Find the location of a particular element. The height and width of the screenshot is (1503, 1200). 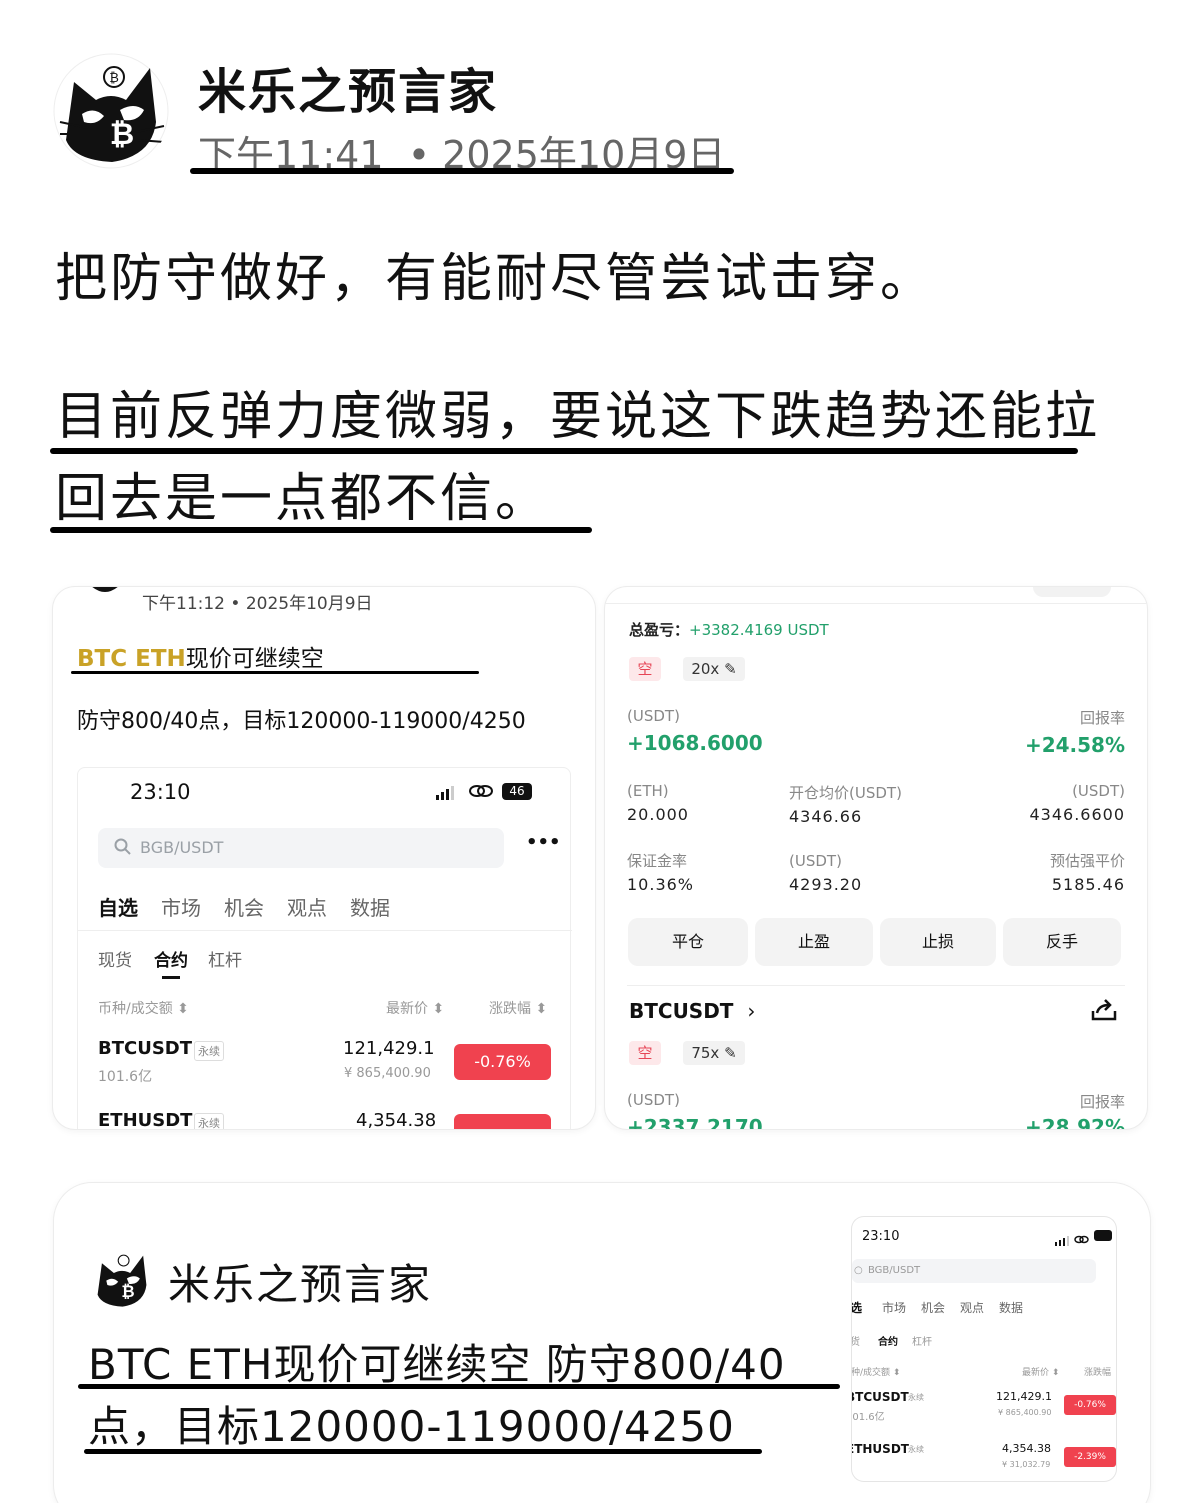

share-icon is located at coordinates (1104, 1012).